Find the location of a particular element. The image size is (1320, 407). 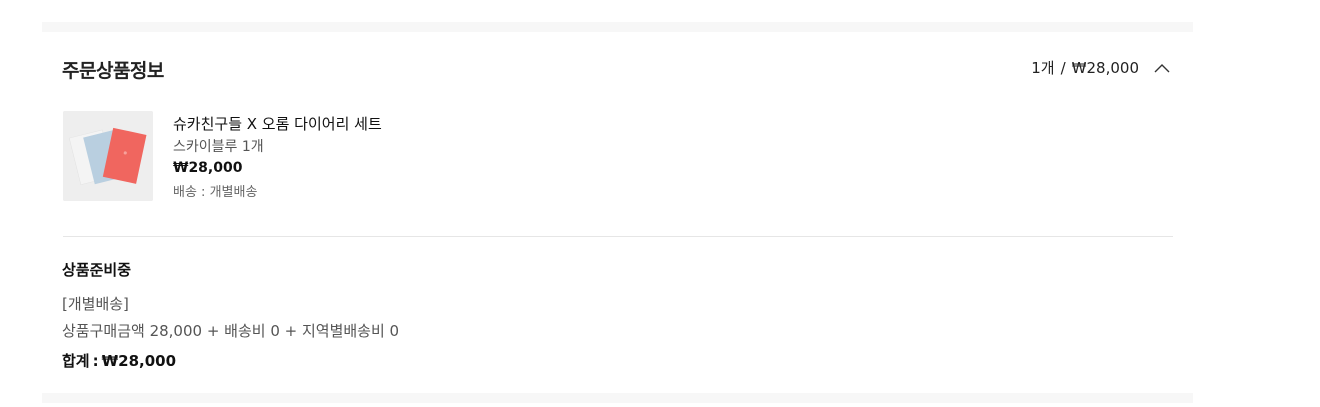

diary-set-image is located at coordinates (108, 156).